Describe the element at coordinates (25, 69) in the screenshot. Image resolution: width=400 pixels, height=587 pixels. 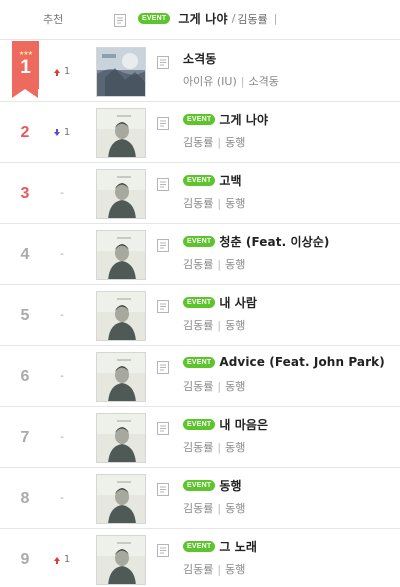
I see `top-rank-badge: ★★★ 1` at that location.